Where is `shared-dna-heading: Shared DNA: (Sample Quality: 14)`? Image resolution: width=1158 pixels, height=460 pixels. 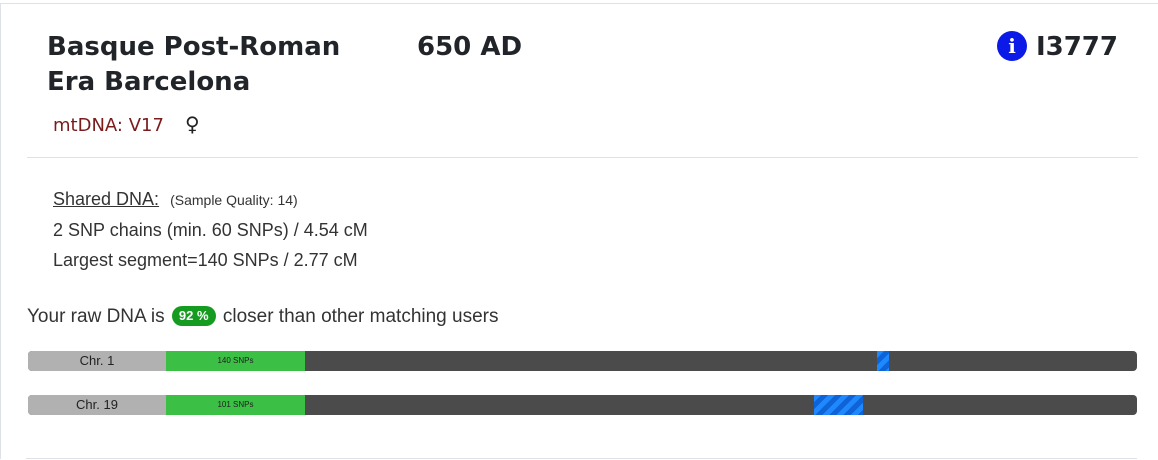 shared-dna-heading: Shared DNA: (Sample Quality: 14) is located at coordinates (353, 199).